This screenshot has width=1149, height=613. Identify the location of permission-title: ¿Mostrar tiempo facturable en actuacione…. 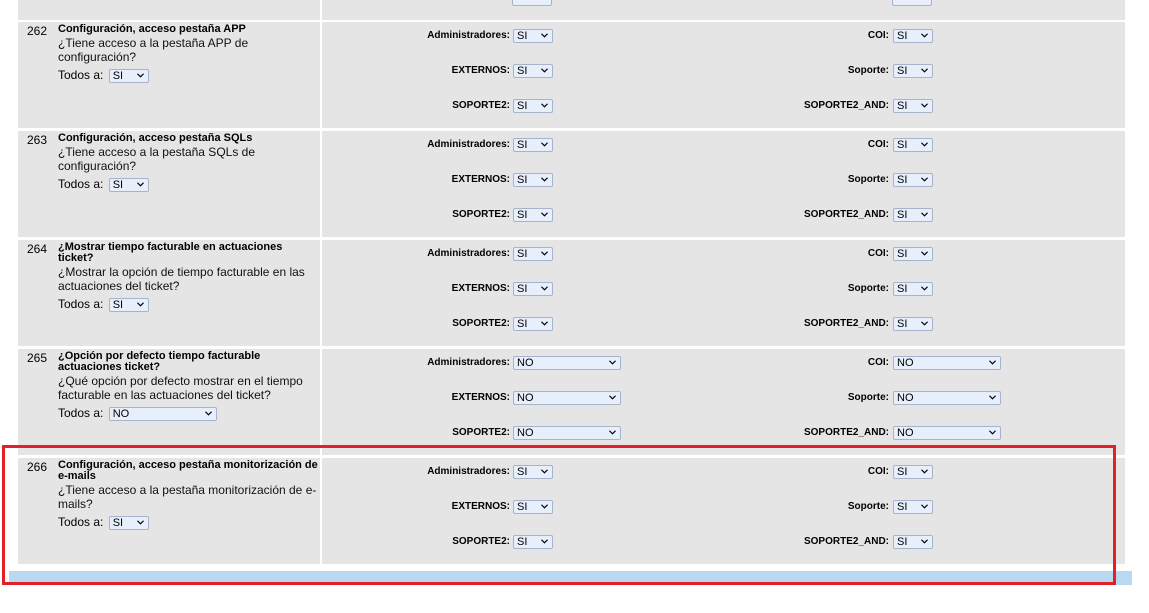
(170, 252).